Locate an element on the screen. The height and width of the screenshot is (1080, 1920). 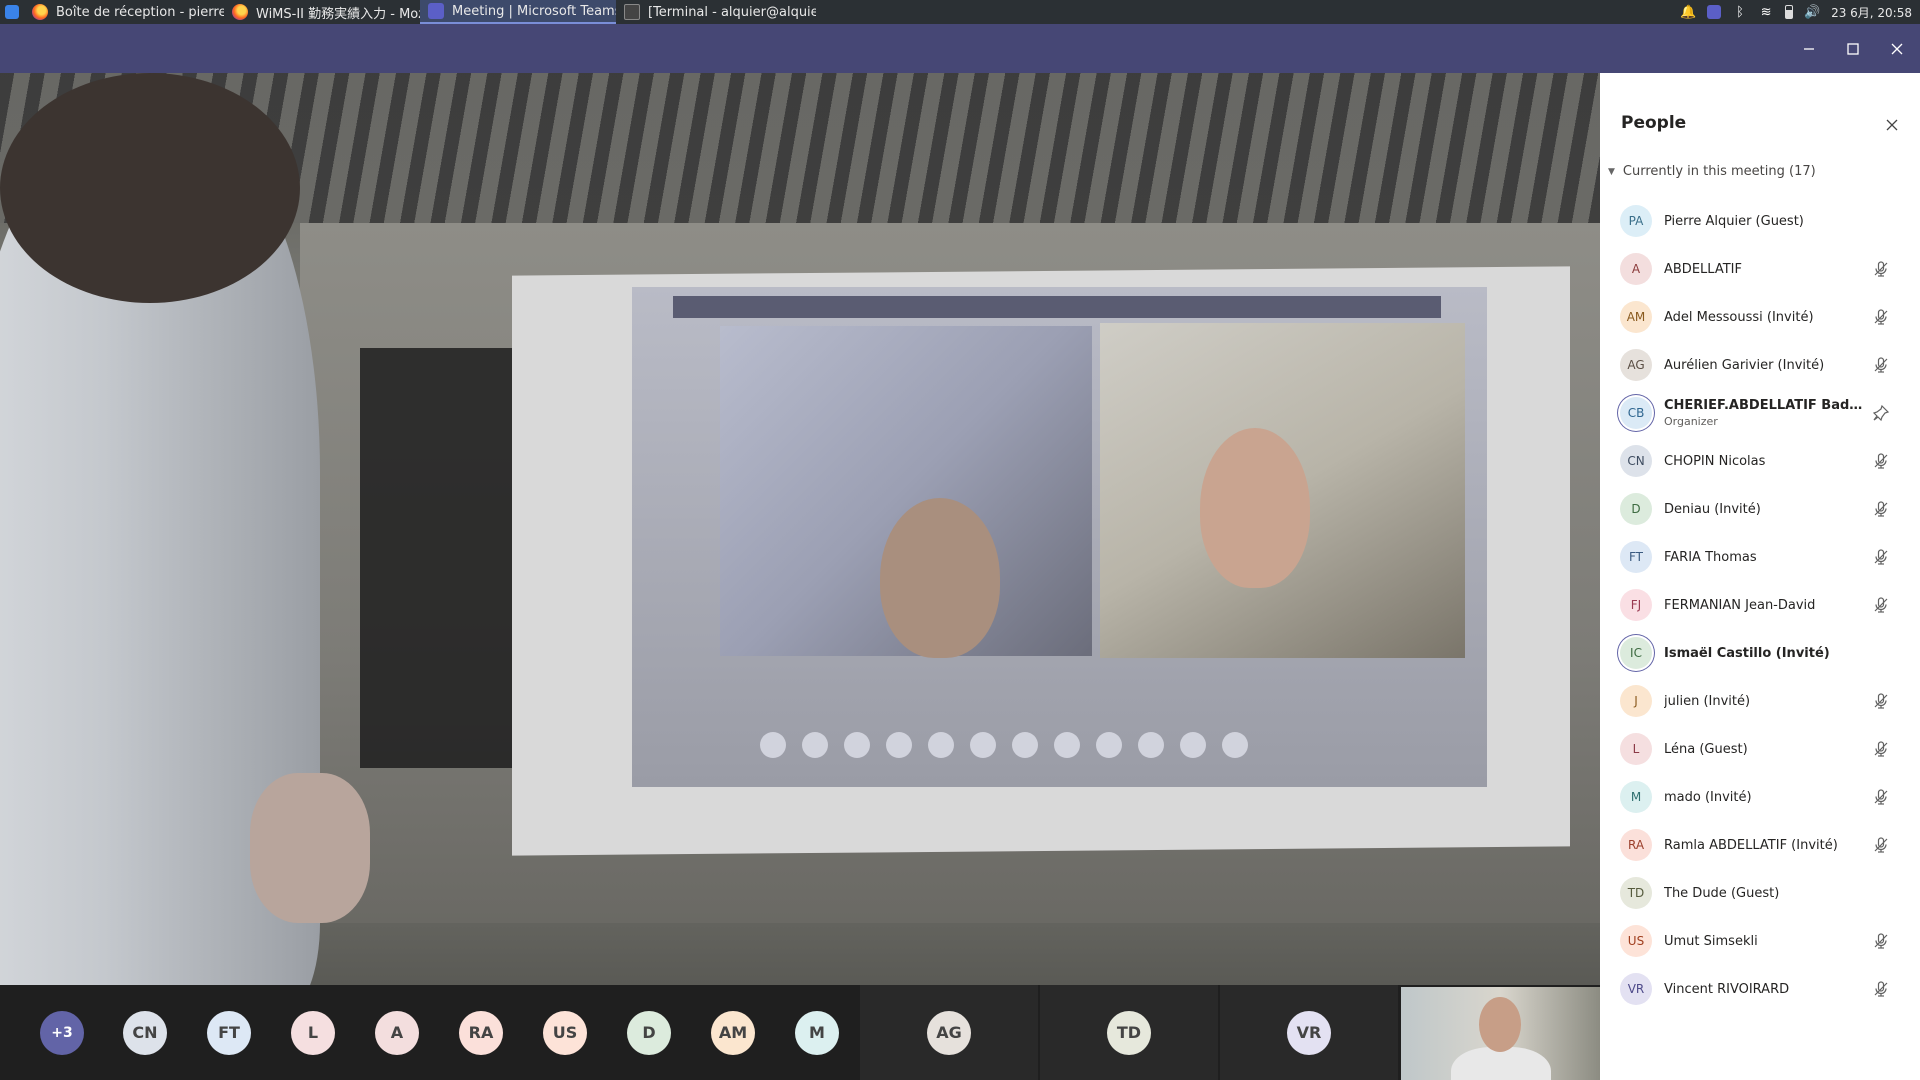
taskbar-item-teams: Meeting | Microsoft Teams is located at coordinates (518, 12).